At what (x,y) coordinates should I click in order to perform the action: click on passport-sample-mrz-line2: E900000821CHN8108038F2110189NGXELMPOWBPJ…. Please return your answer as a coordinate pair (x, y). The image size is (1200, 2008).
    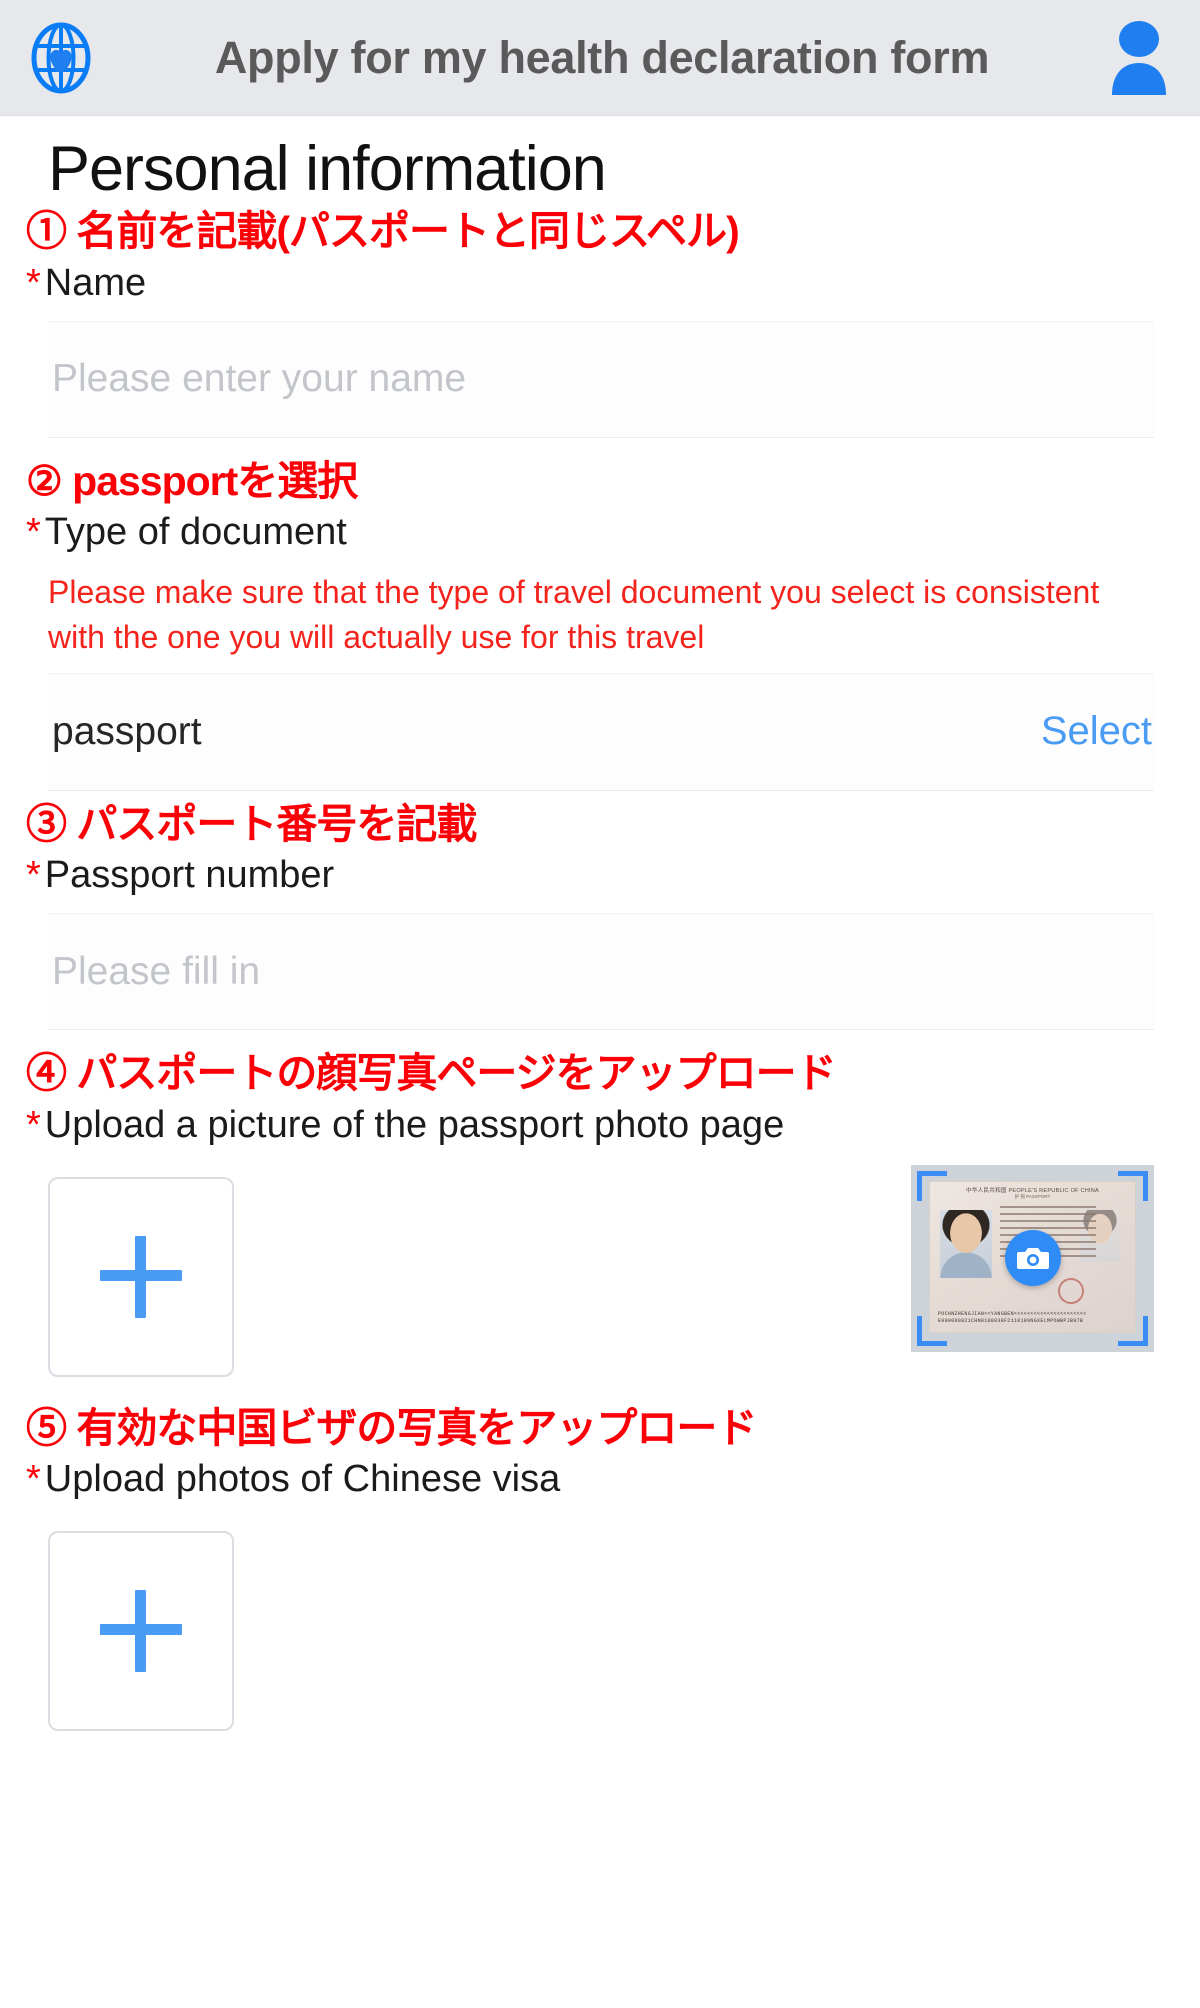
    Looking at the image, I should click on (1011, 1321).